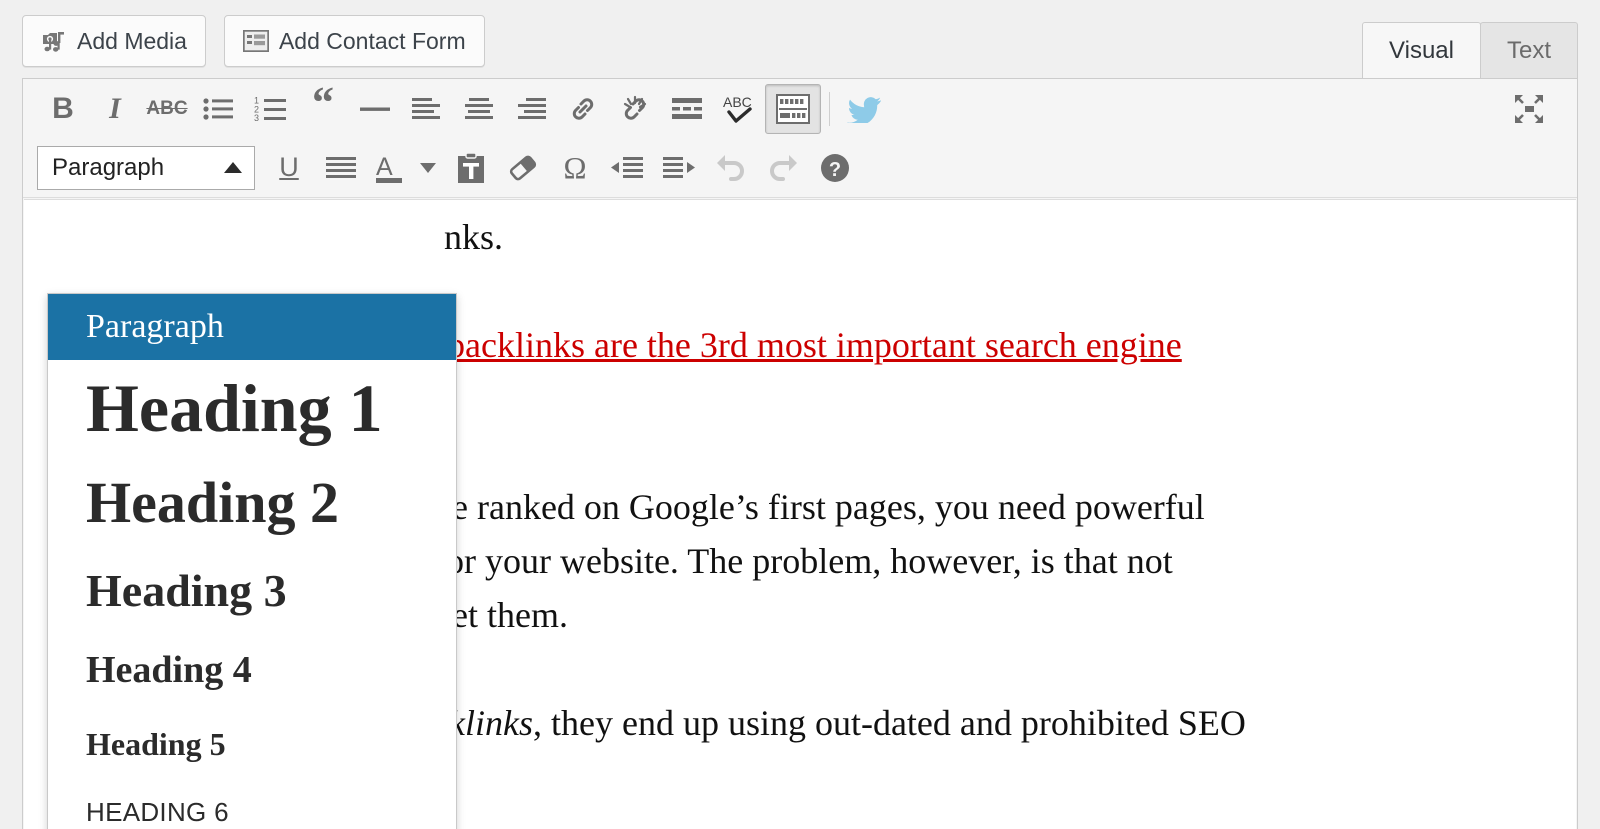  I want to click on horizontal-rule-icon, so click(375, 109).